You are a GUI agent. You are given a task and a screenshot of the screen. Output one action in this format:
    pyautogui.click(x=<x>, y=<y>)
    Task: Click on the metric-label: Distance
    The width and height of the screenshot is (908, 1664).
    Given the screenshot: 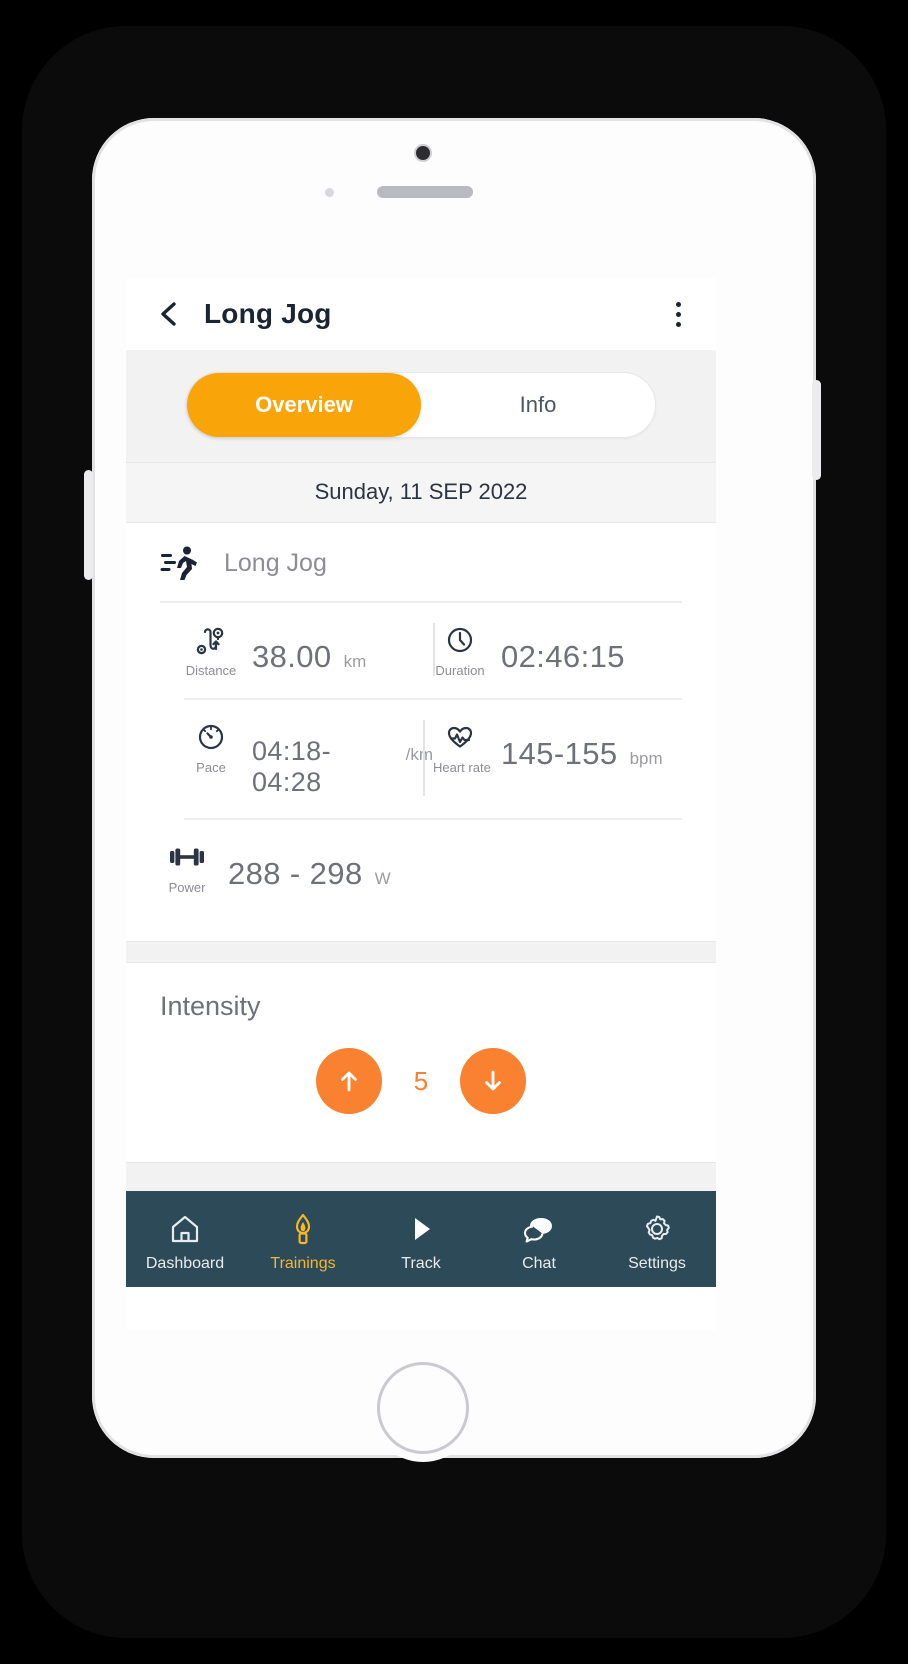 What is the action you would take?
    pyautogui.click(x=211, y=670)
    